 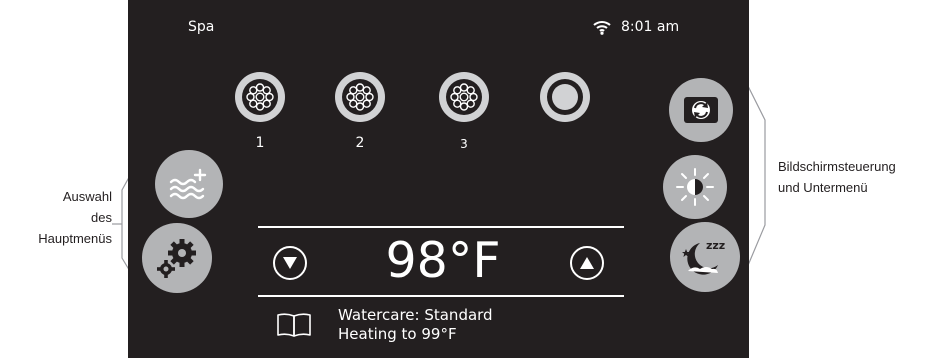 What do you see at coordinates (863, 177) in the screenshot?
I see `right-annotation: Bildschirmsteuerung und Untermenü` at bounding box center [863, 177].